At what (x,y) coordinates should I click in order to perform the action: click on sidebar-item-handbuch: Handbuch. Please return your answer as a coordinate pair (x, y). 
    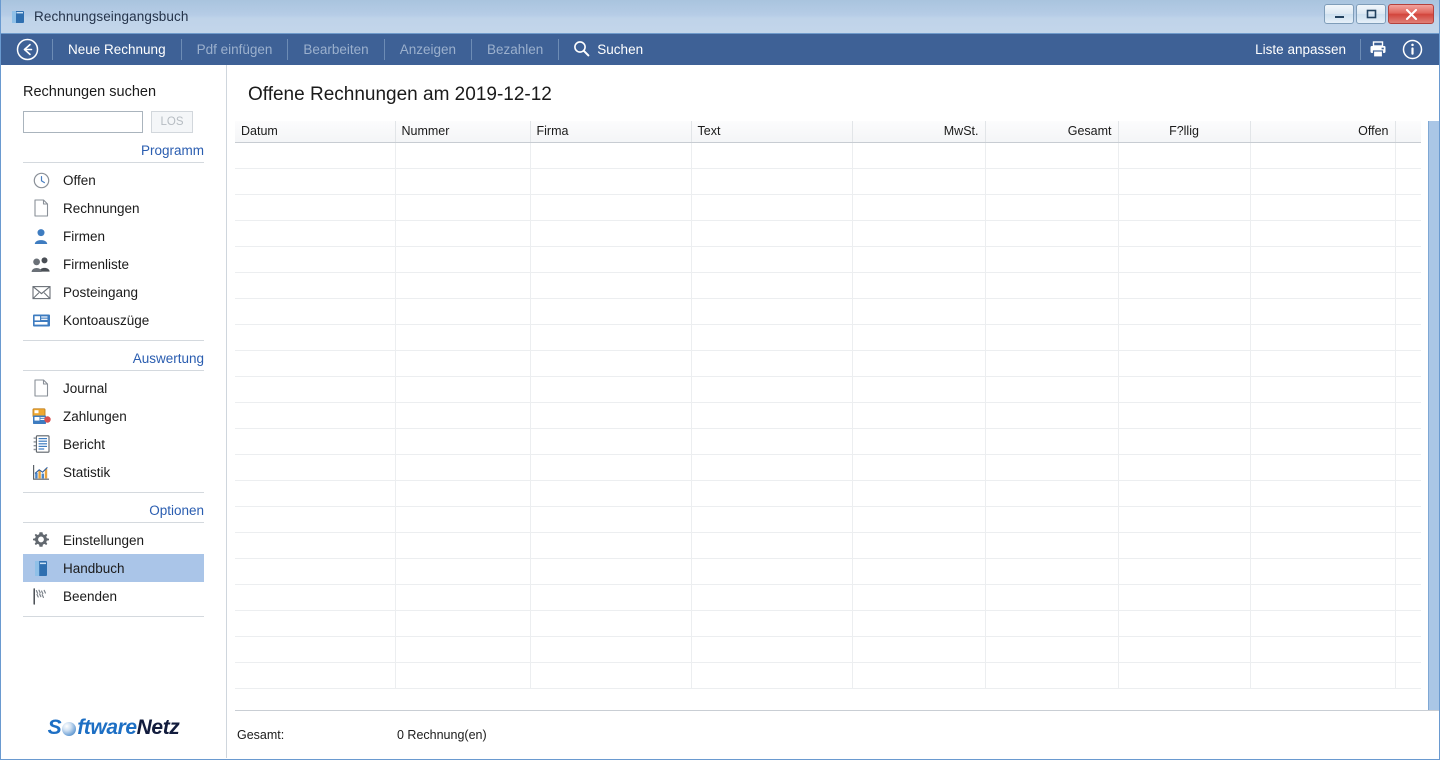
    Looking at the image, I should click on (113, 568).